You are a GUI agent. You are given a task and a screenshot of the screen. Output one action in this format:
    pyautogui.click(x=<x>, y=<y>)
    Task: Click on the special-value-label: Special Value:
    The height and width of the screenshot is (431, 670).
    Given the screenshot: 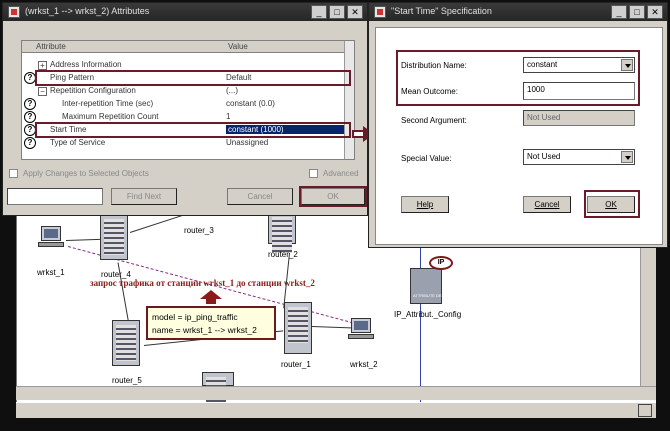 What is the action you would take?
    pyautogui.click(x=426, y=158)
    